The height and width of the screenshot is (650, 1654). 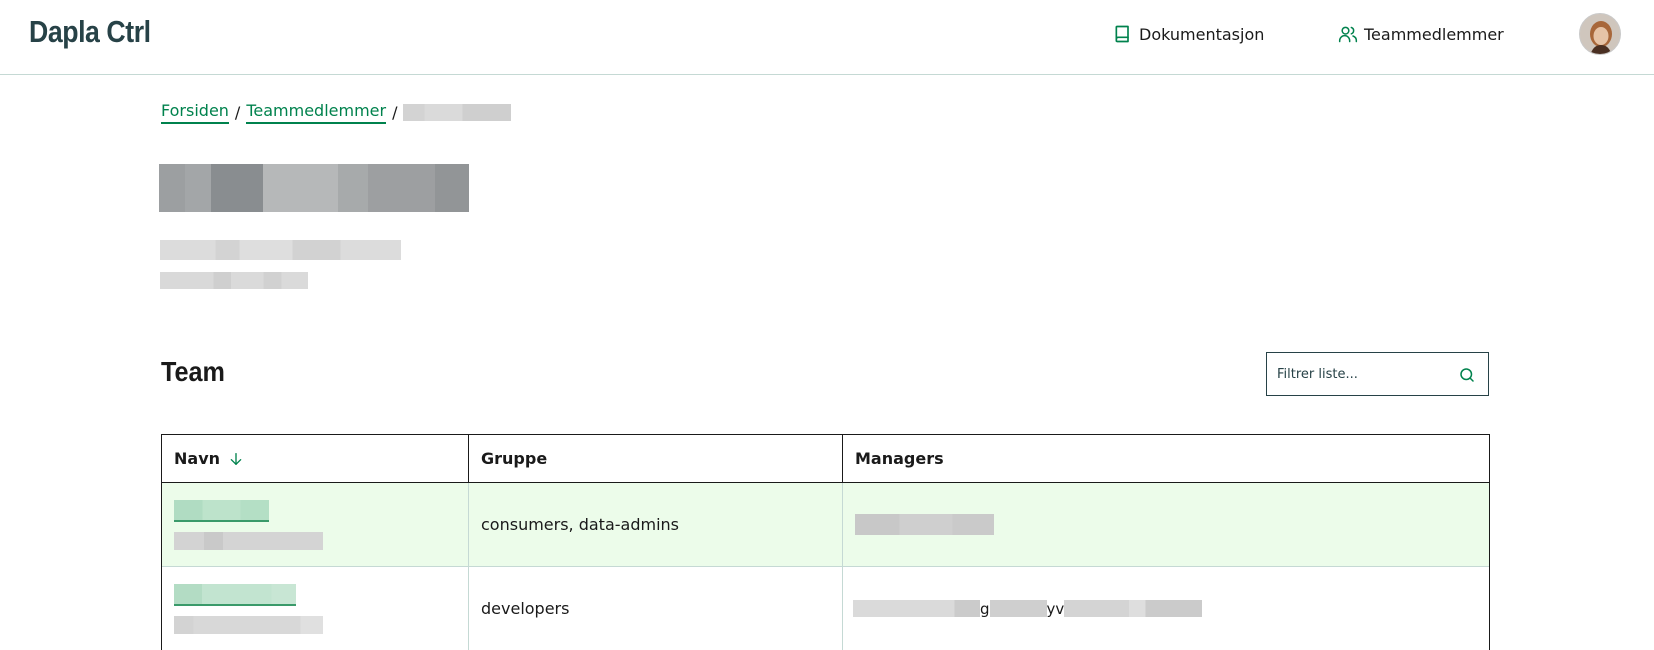 What do you see at coordinates (1362, 374) in the screenshot?
I see `filter-input` at bounding box center [1362, 374].